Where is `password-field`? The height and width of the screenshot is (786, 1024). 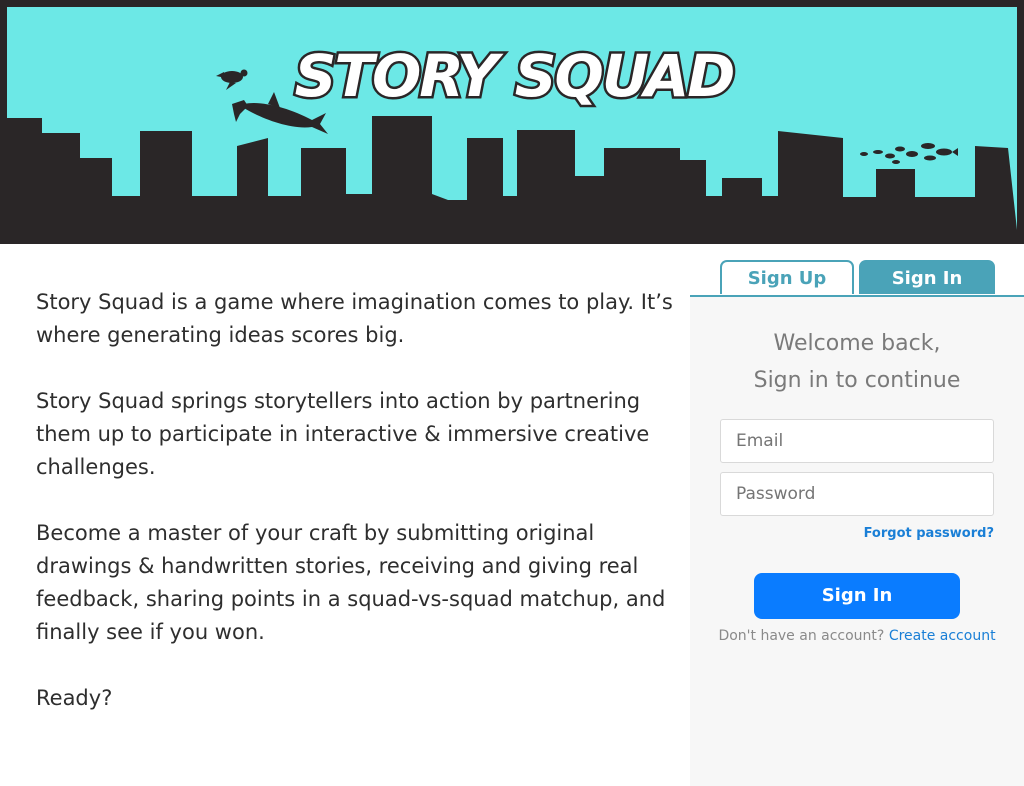
password-field is located at coordinates (857, 494).